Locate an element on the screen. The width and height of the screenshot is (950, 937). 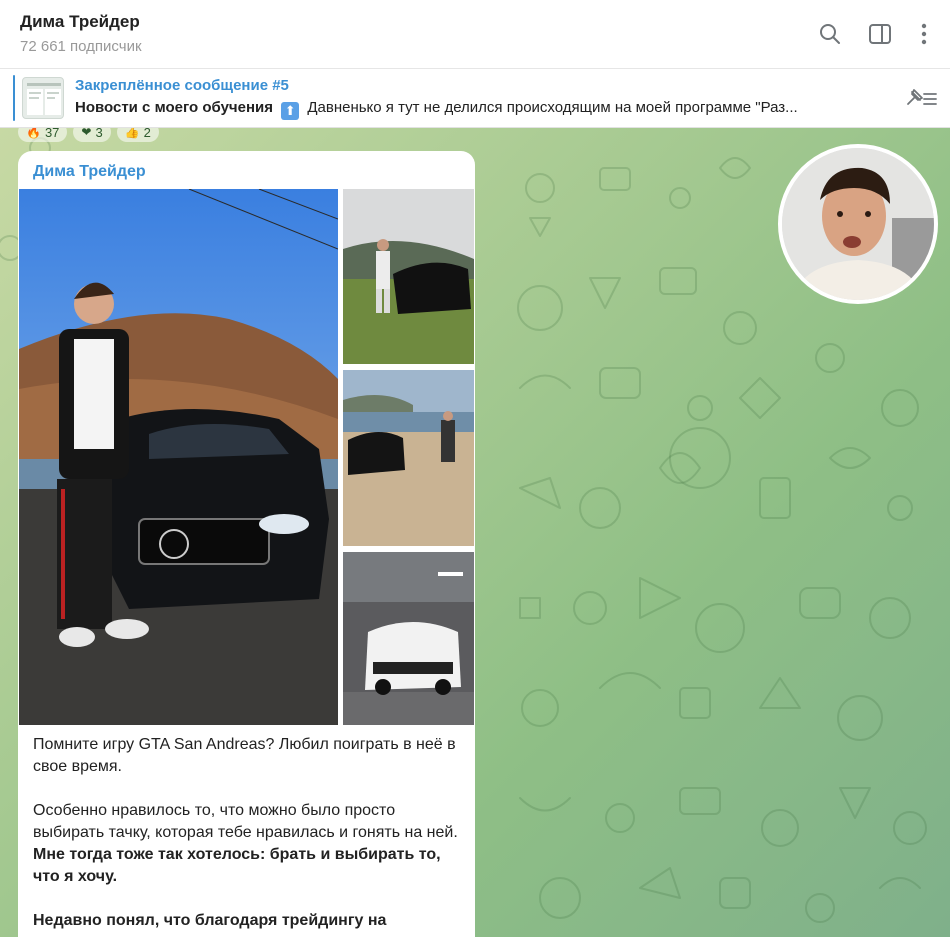
reaction-count: 37 is located at coordinates (52, 134).